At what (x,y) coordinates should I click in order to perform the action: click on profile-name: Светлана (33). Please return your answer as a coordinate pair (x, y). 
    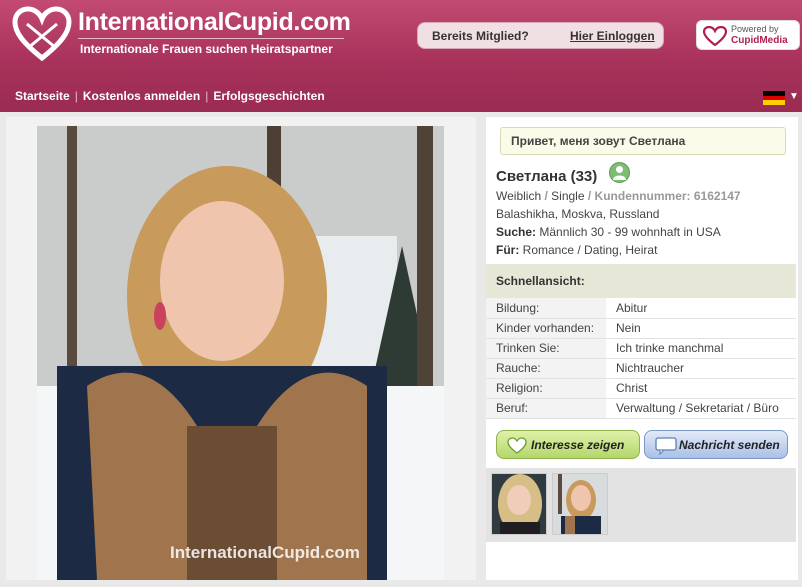
    Looking at the image, I should click on (547, 176).